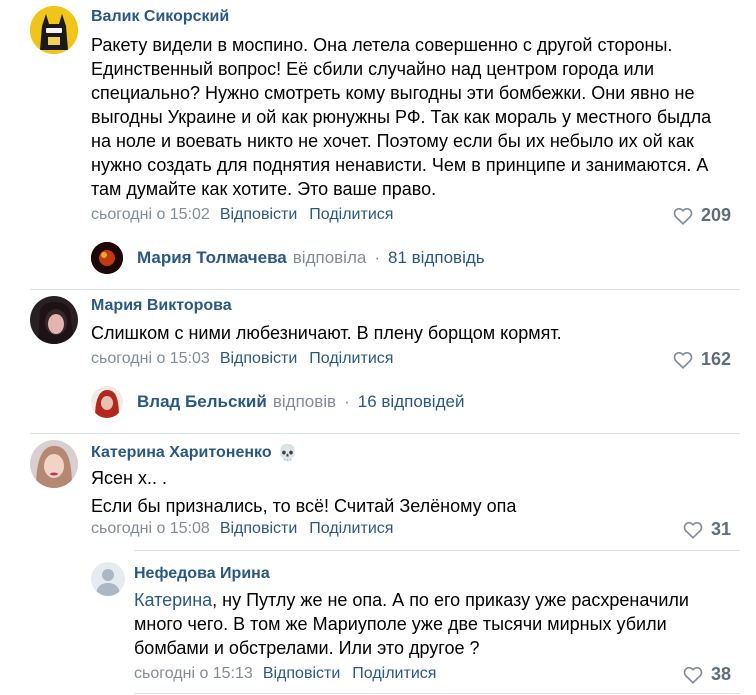 The image size is (756, 695). I want to click on reply-author: Мария Толмачева, so click(212, 258).